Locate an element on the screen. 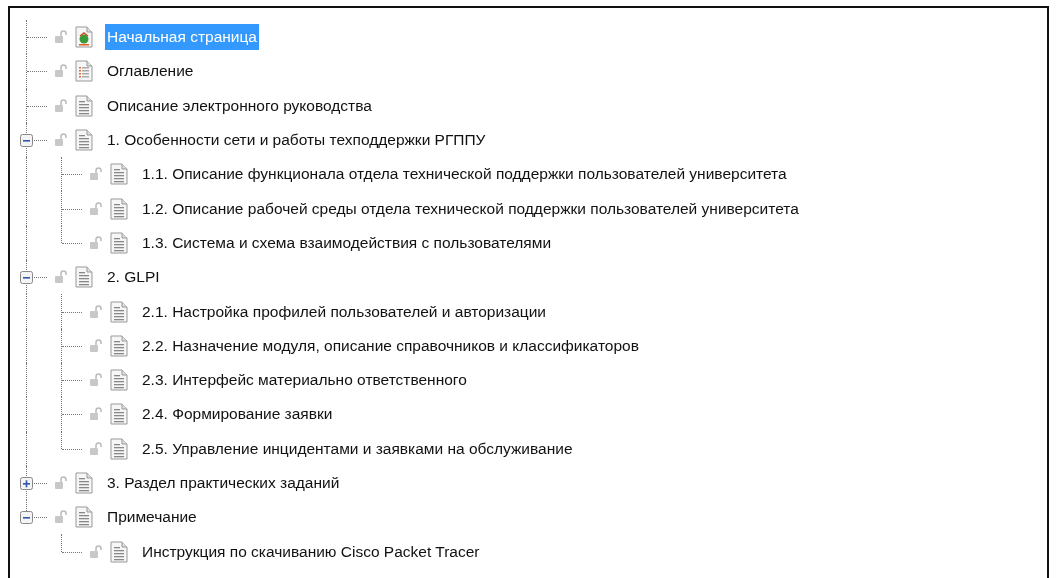  tree-item: Описание электронного руководства is located at coordinates (239, 105).